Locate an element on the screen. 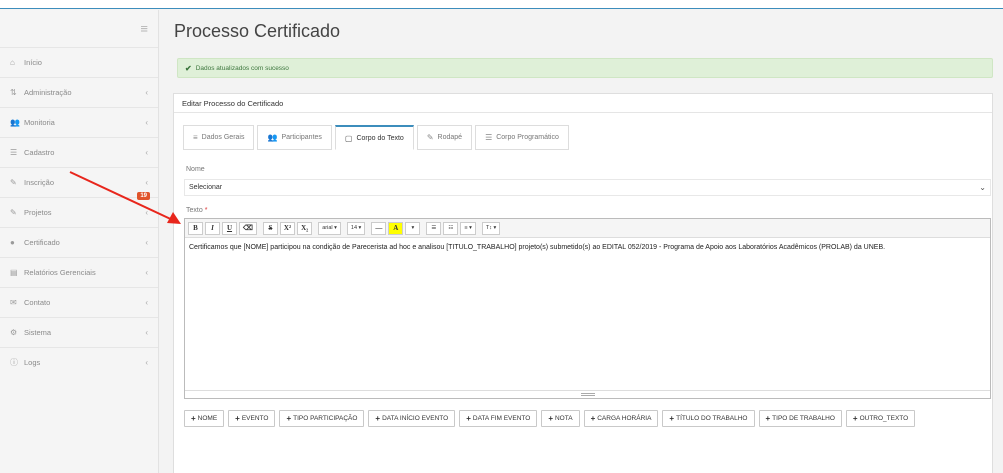 The height and width of the screenshot is (473, 1003). notification-badge: 19 is located at coordinates (143, 196).